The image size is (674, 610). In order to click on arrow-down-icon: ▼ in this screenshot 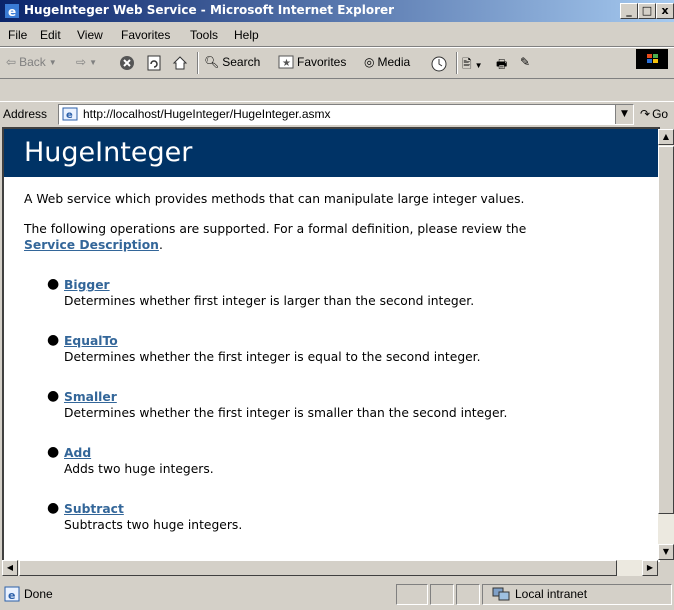, I will do `click(666, 551)`.